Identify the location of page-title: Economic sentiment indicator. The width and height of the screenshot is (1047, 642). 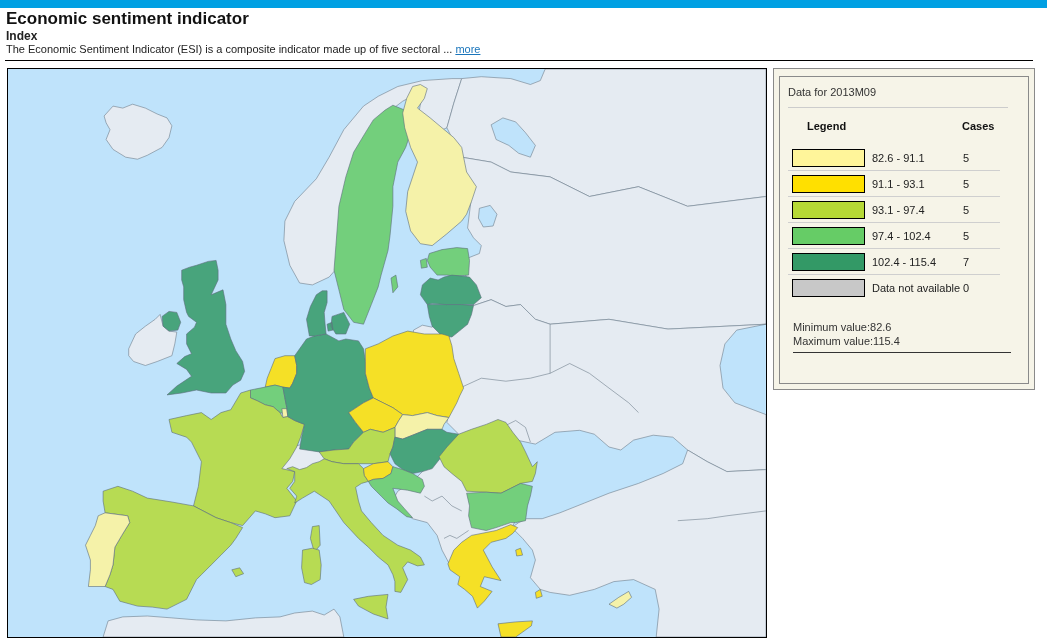
(128, 19).